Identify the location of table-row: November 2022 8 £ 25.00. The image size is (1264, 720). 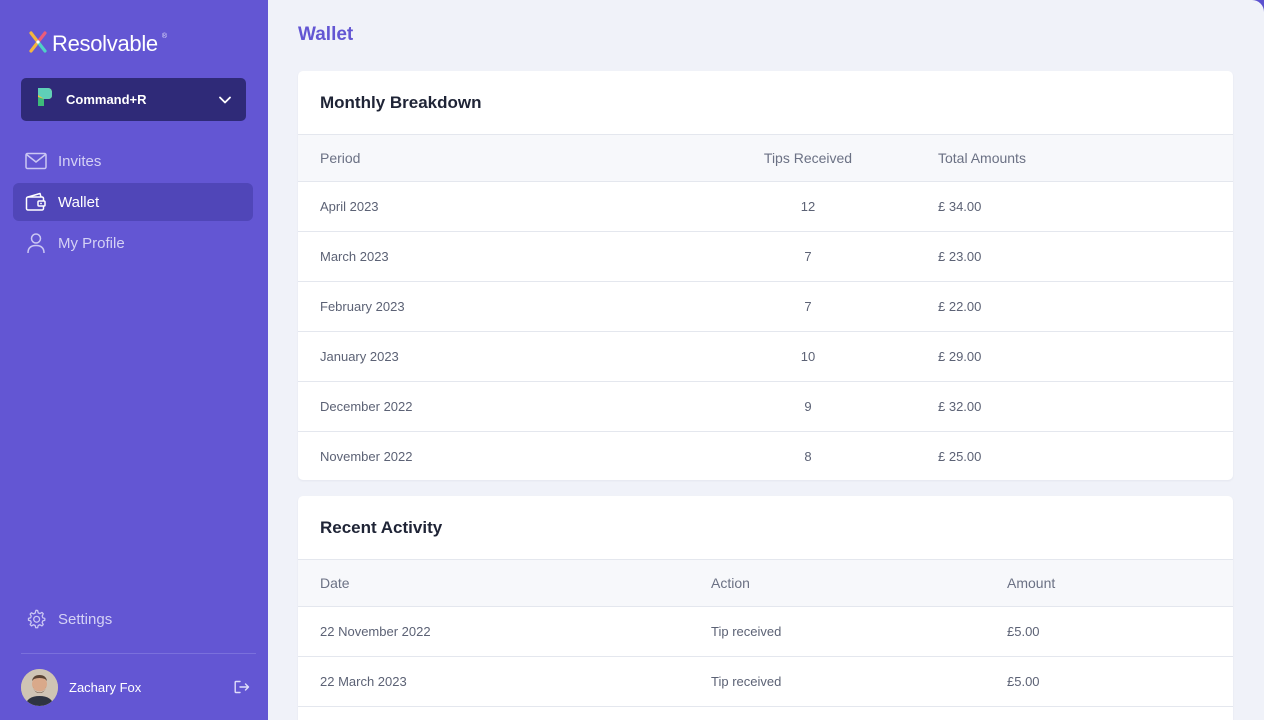
(765, 455).